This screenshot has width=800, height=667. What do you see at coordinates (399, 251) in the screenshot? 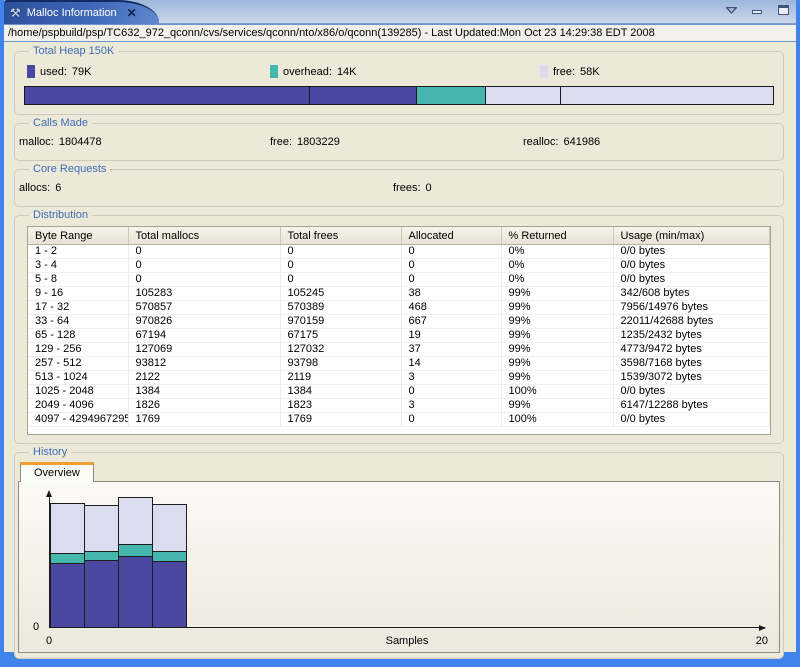
I see `table-row: 1 - 2 0 0 0 0% 0/0 bytes` at bounding box center [399, 251].